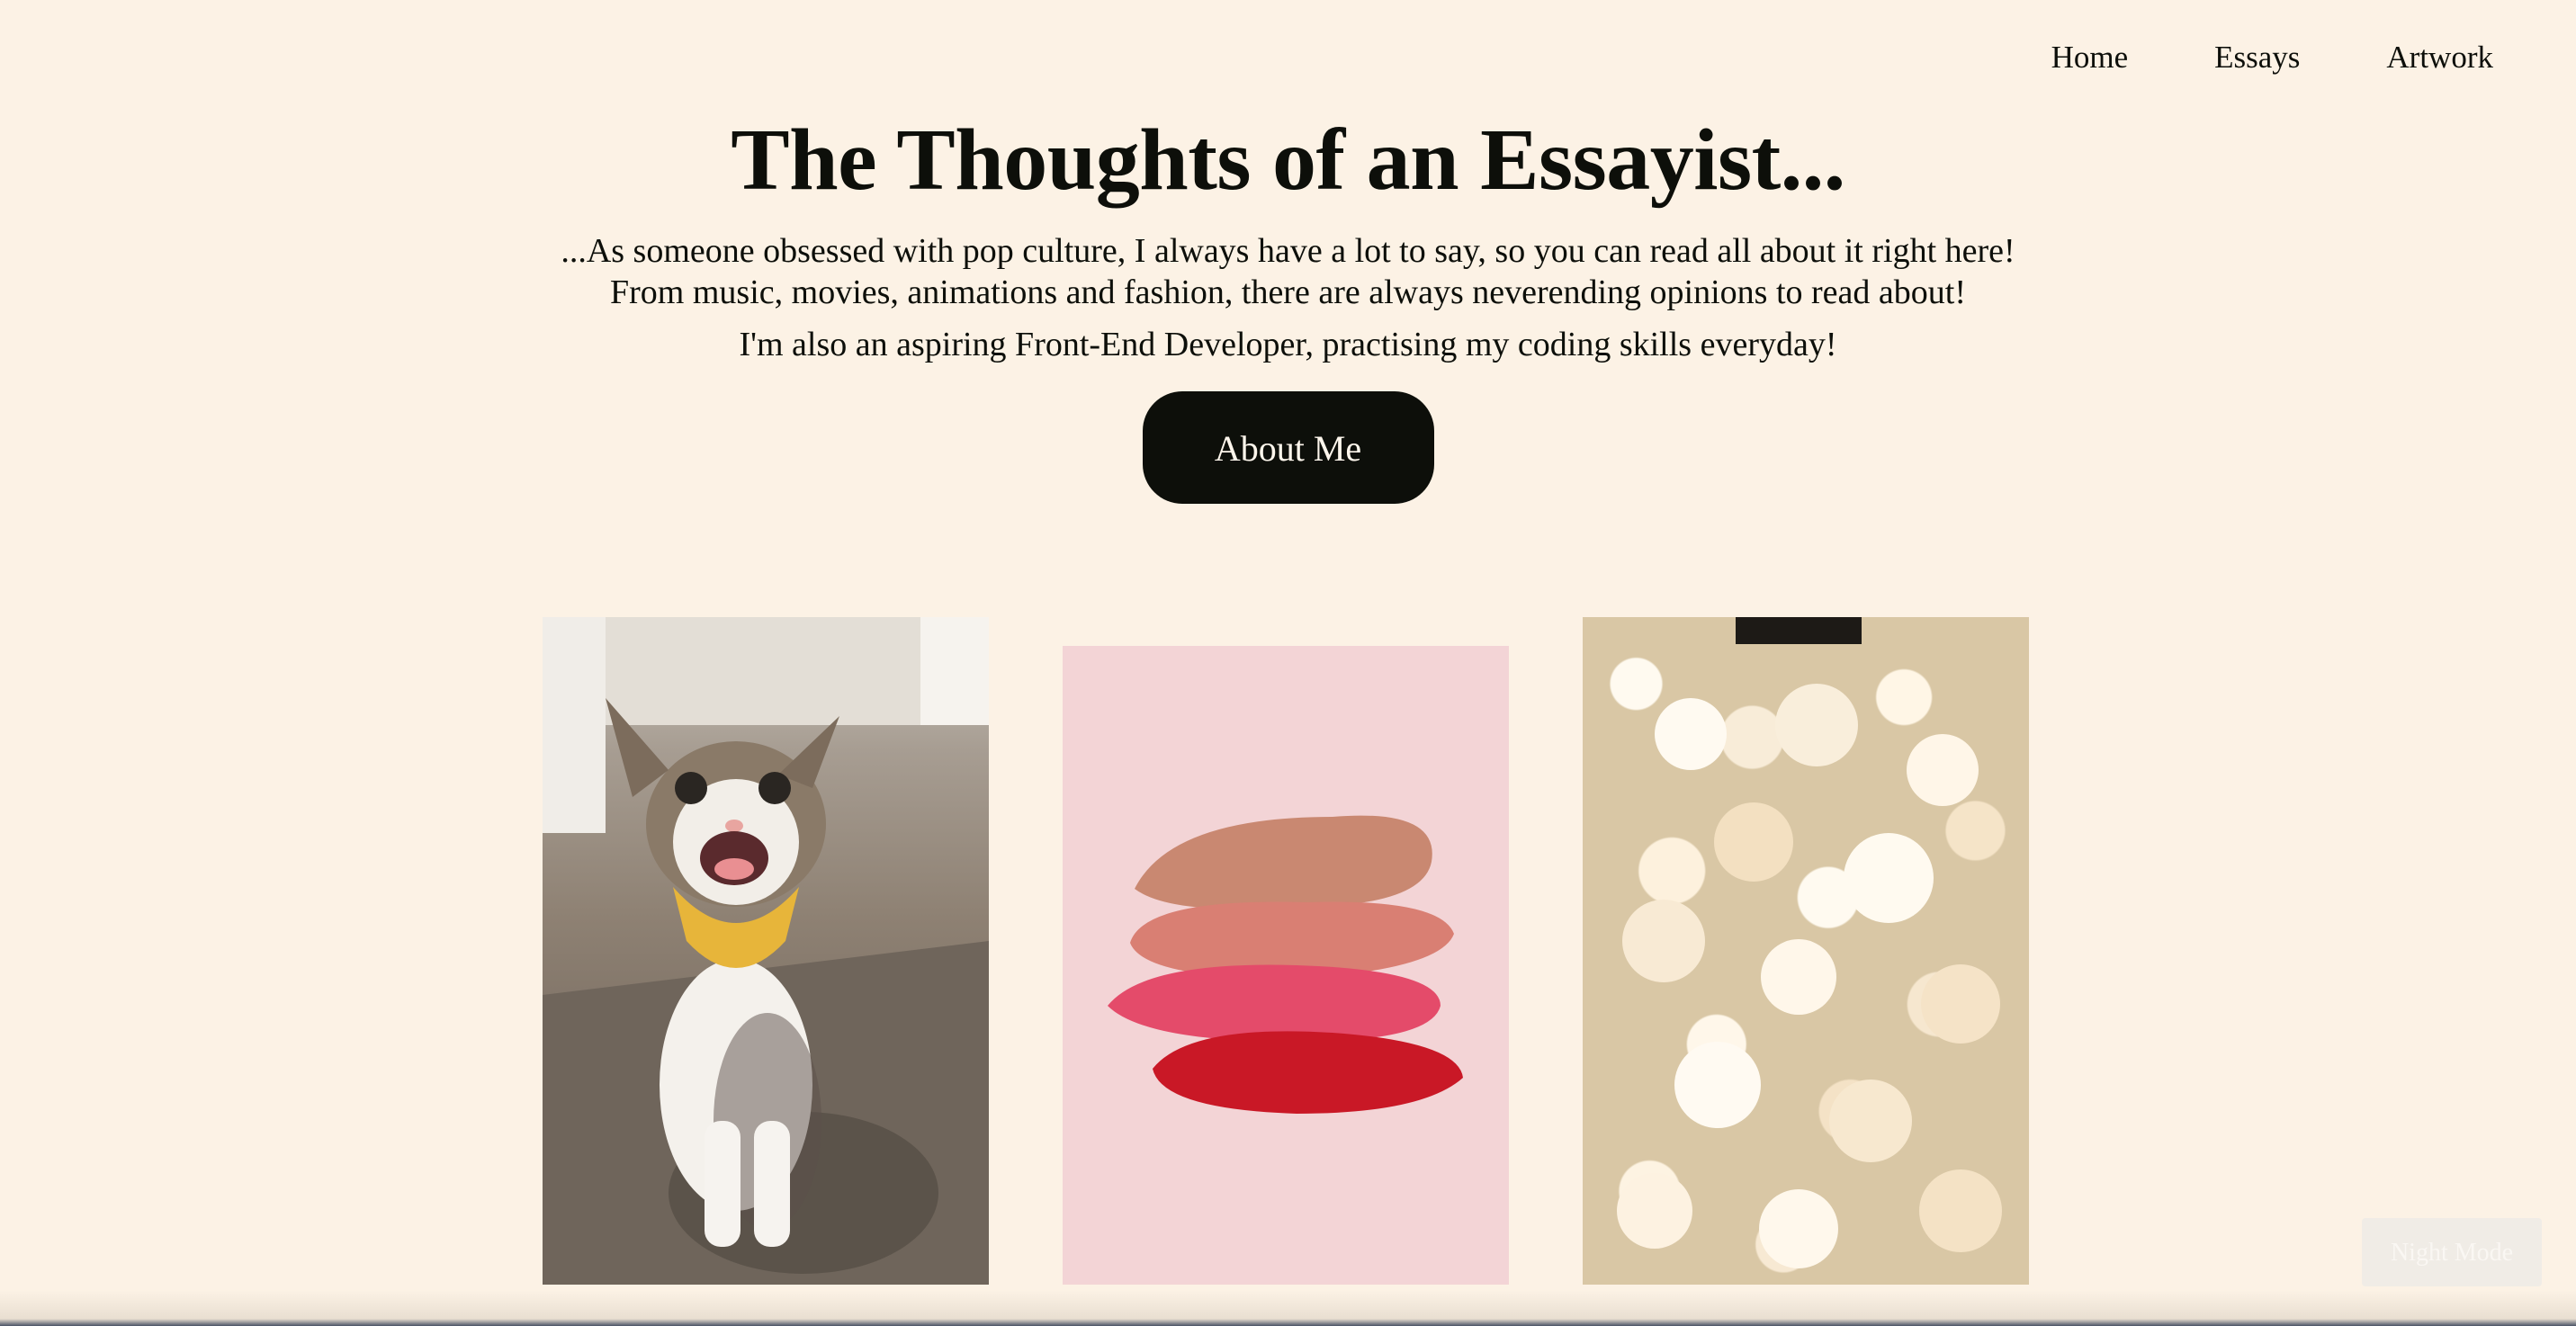  Describe the element at coordinates (2090, 58) in the screenshot. I see `nav-home-link: Home` at that location.